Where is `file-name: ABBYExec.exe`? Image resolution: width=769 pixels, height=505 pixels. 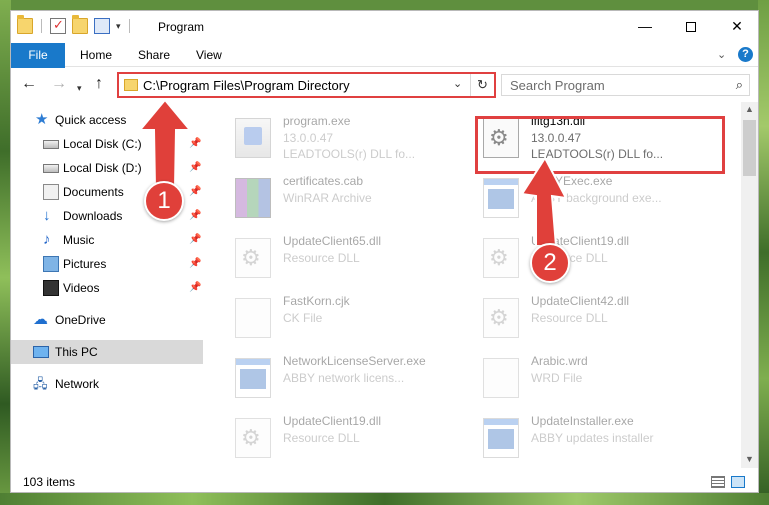 file-name: ABBYExec.exe is located at coordinates (572, 181).